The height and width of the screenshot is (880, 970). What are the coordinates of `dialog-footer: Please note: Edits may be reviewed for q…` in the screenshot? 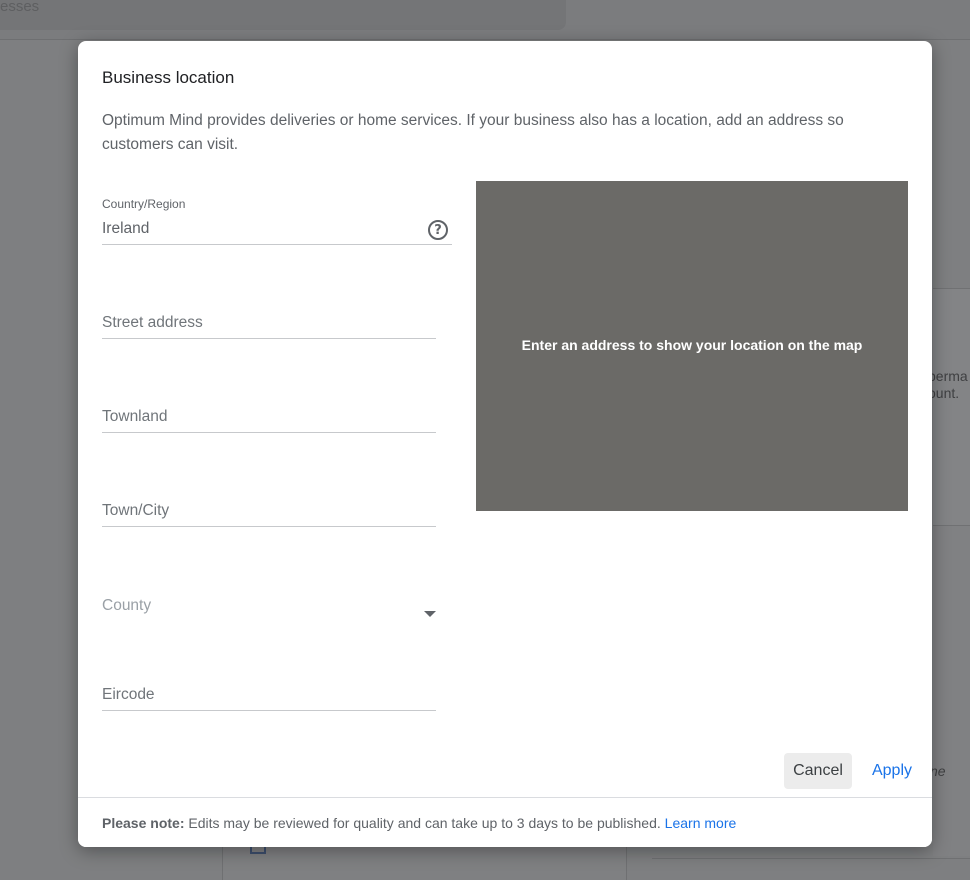 It's located at (505, 822).